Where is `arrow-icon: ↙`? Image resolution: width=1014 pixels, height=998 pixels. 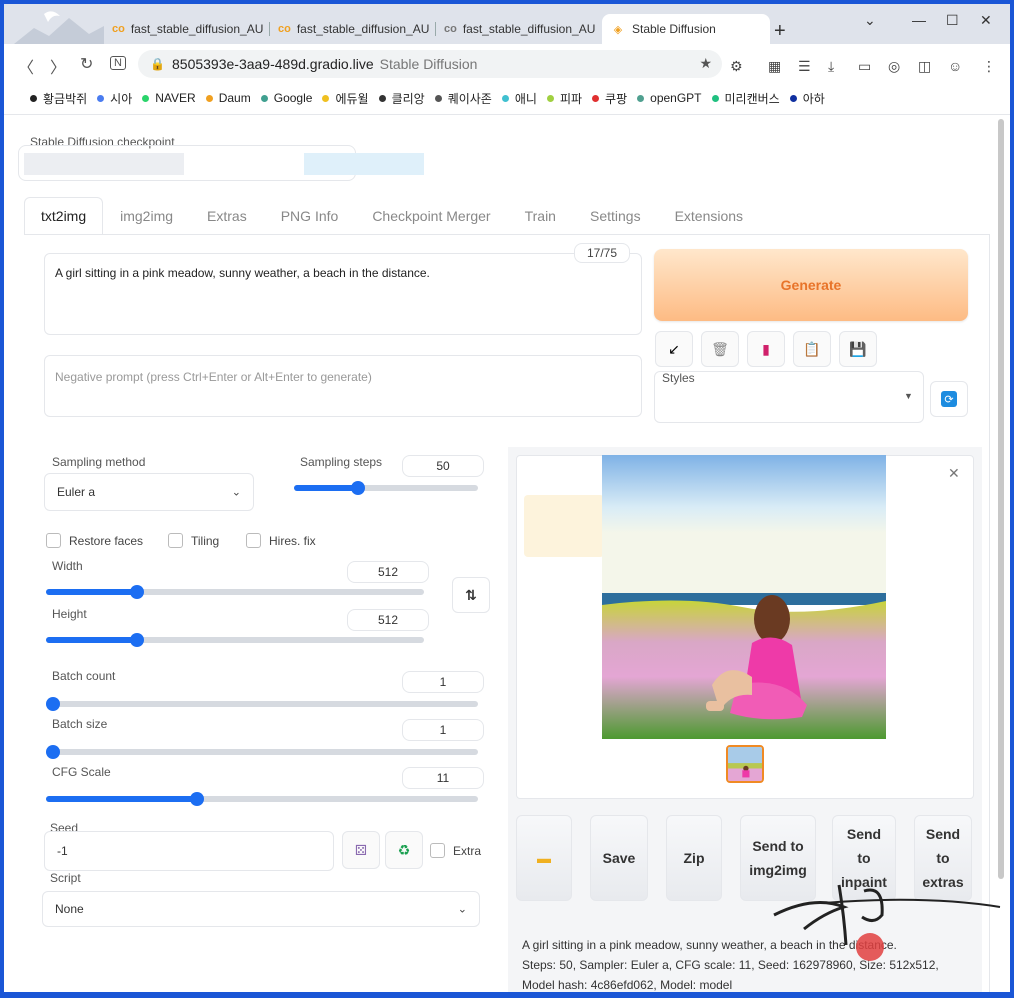 arrow-icon: ↙ is located at coordinates (674, 348).